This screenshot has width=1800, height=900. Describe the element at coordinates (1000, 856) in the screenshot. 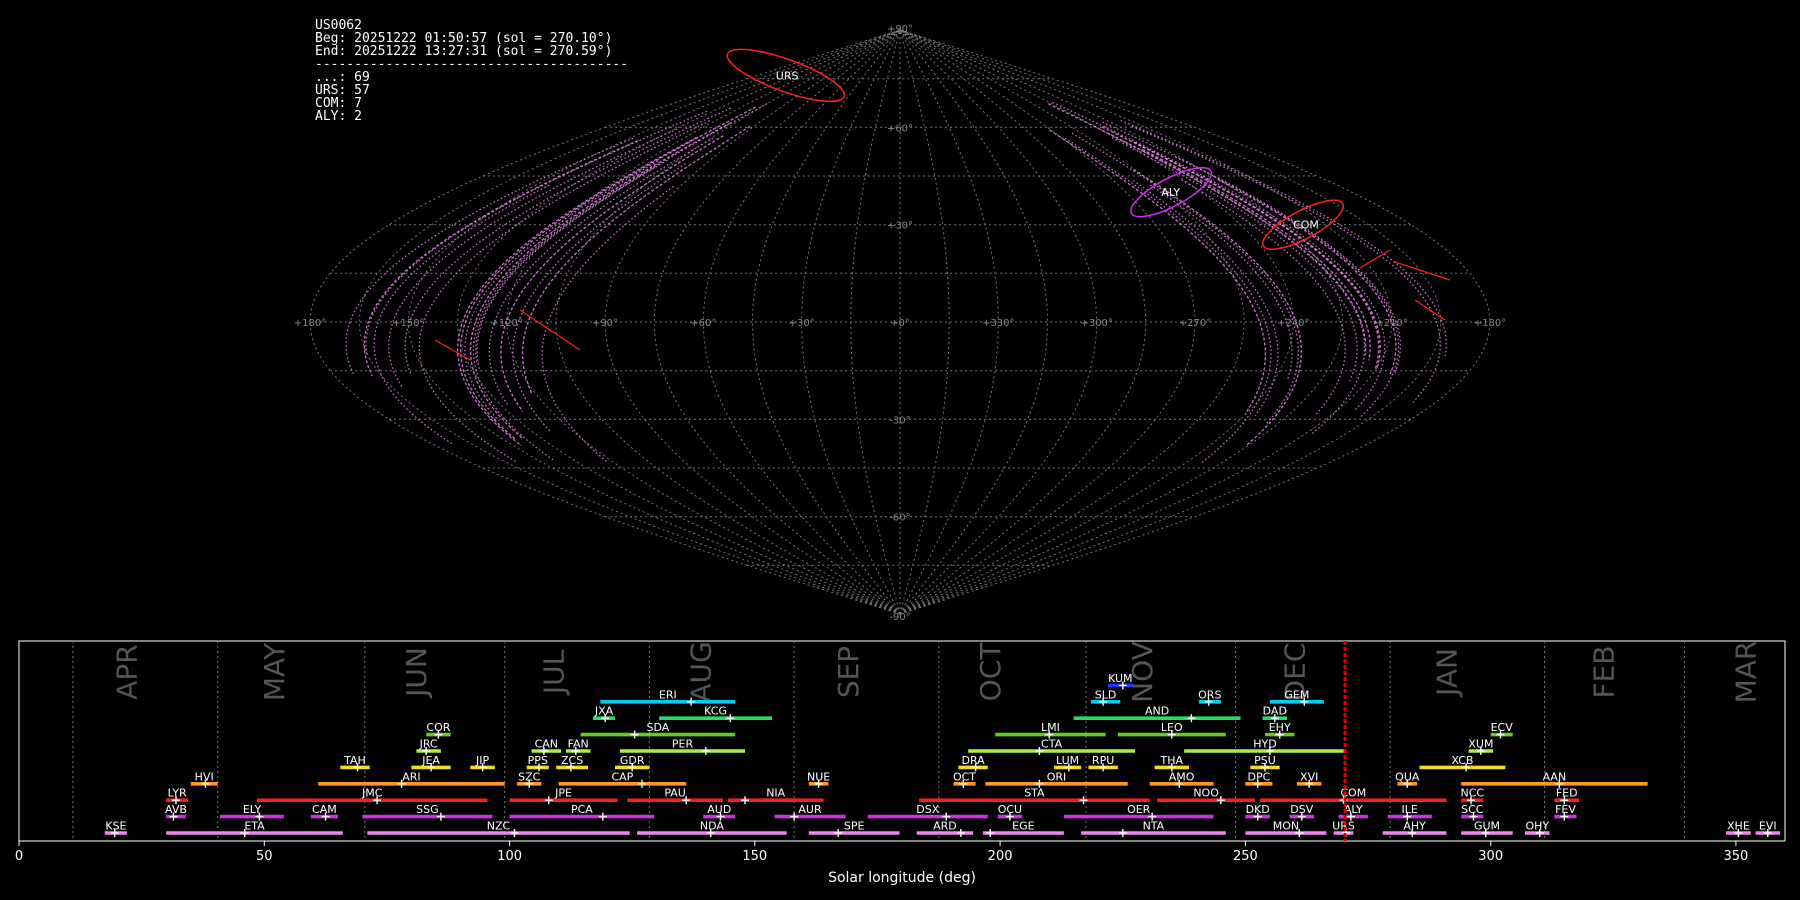

I see `x-tick-label: 200` at that location.